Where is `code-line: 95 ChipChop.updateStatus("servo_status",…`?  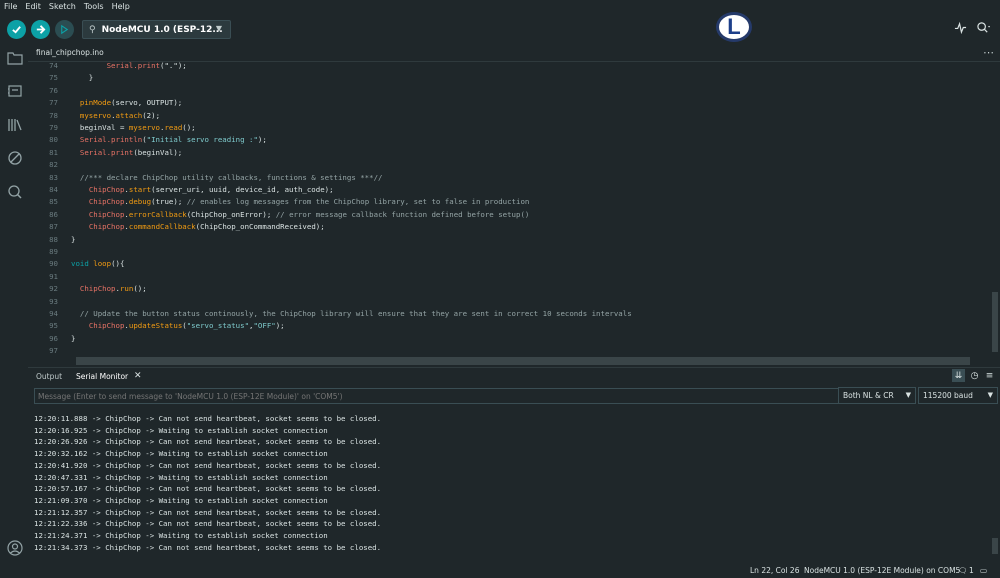
code-line: 95 ChipChop.updateStatus("servo_status",… is located at coordinates (508, 327).